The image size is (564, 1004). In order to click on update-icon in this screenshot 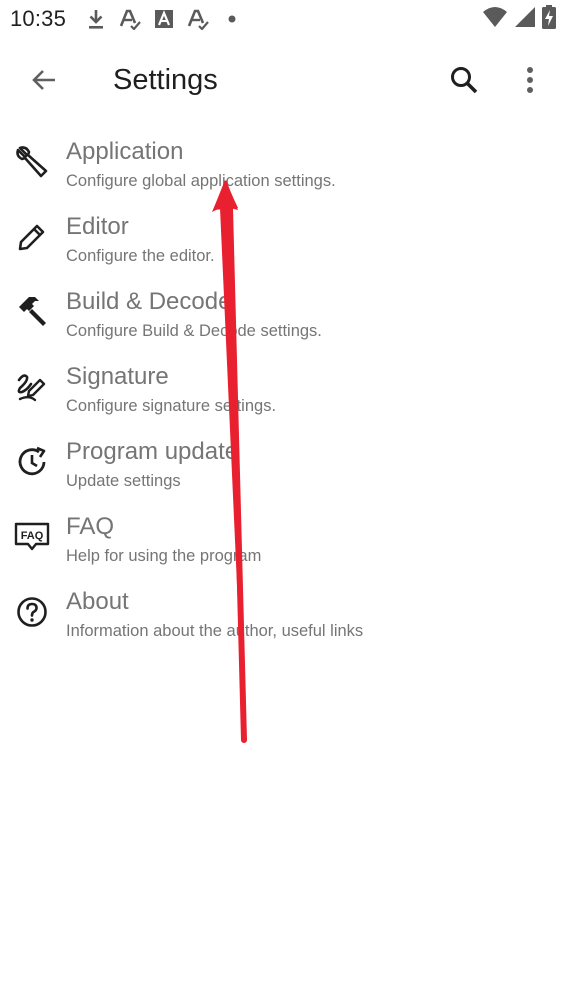, I will do `click(32, 462)`.